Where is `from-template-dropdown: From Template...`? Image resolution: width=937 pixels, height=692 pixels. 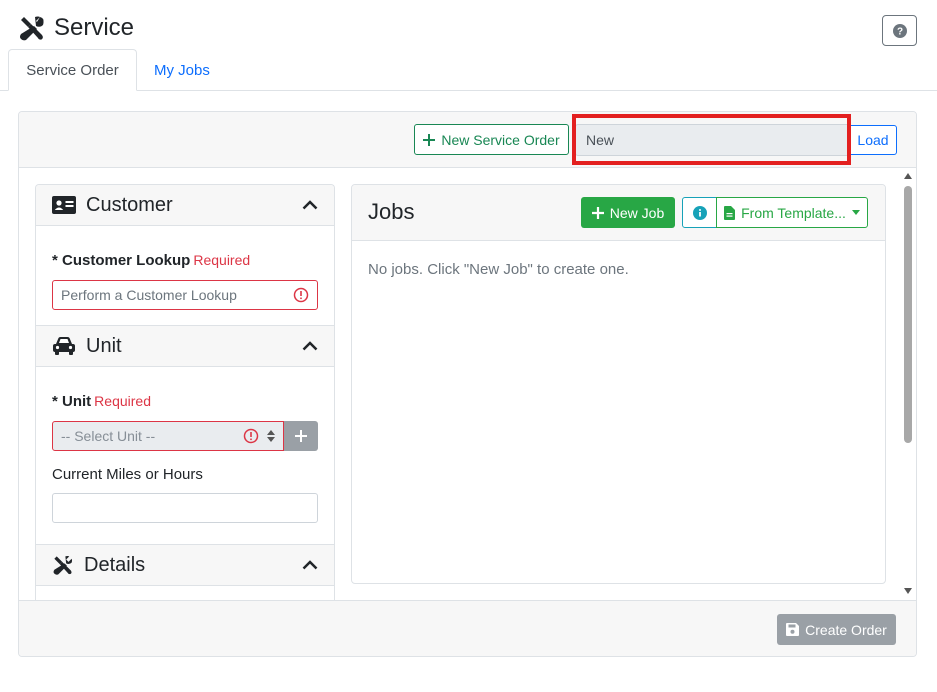
from-template-dropdown: From Template... is located at coordinates (792, 212).